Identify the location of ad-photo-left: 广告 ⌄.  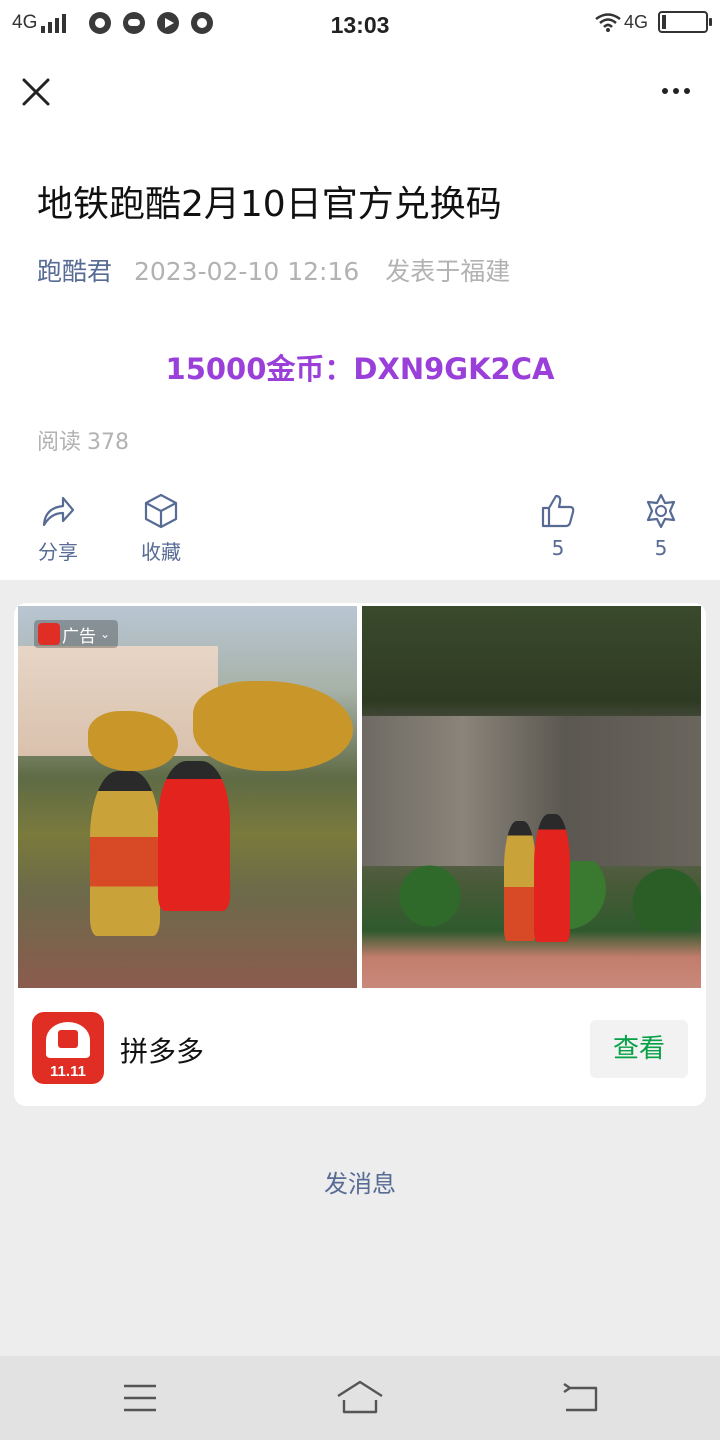
(187, 797).